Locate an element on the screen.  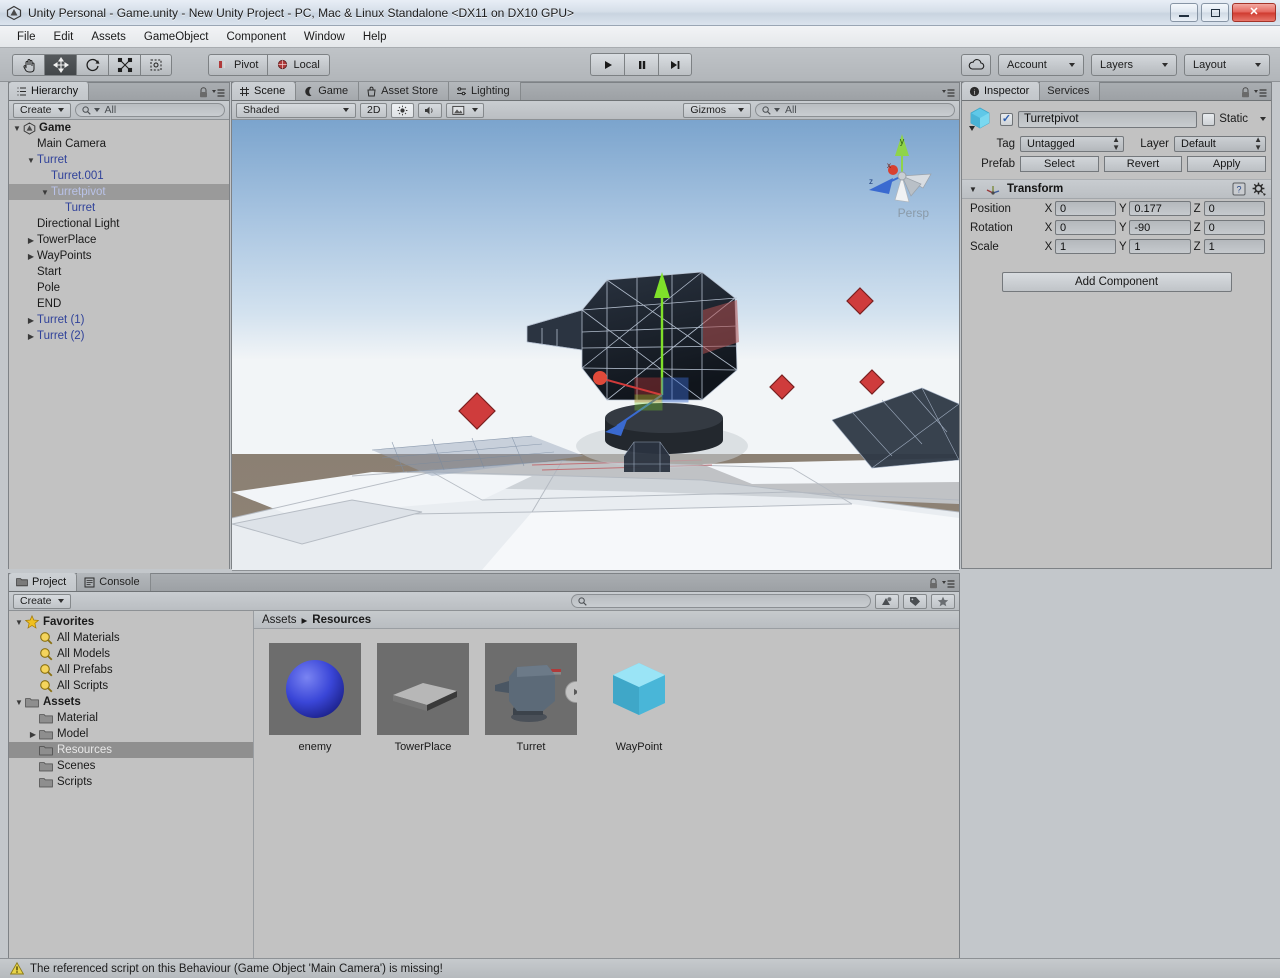
hierarchy-item: Turret (2) is located at coordinates (119, 336).